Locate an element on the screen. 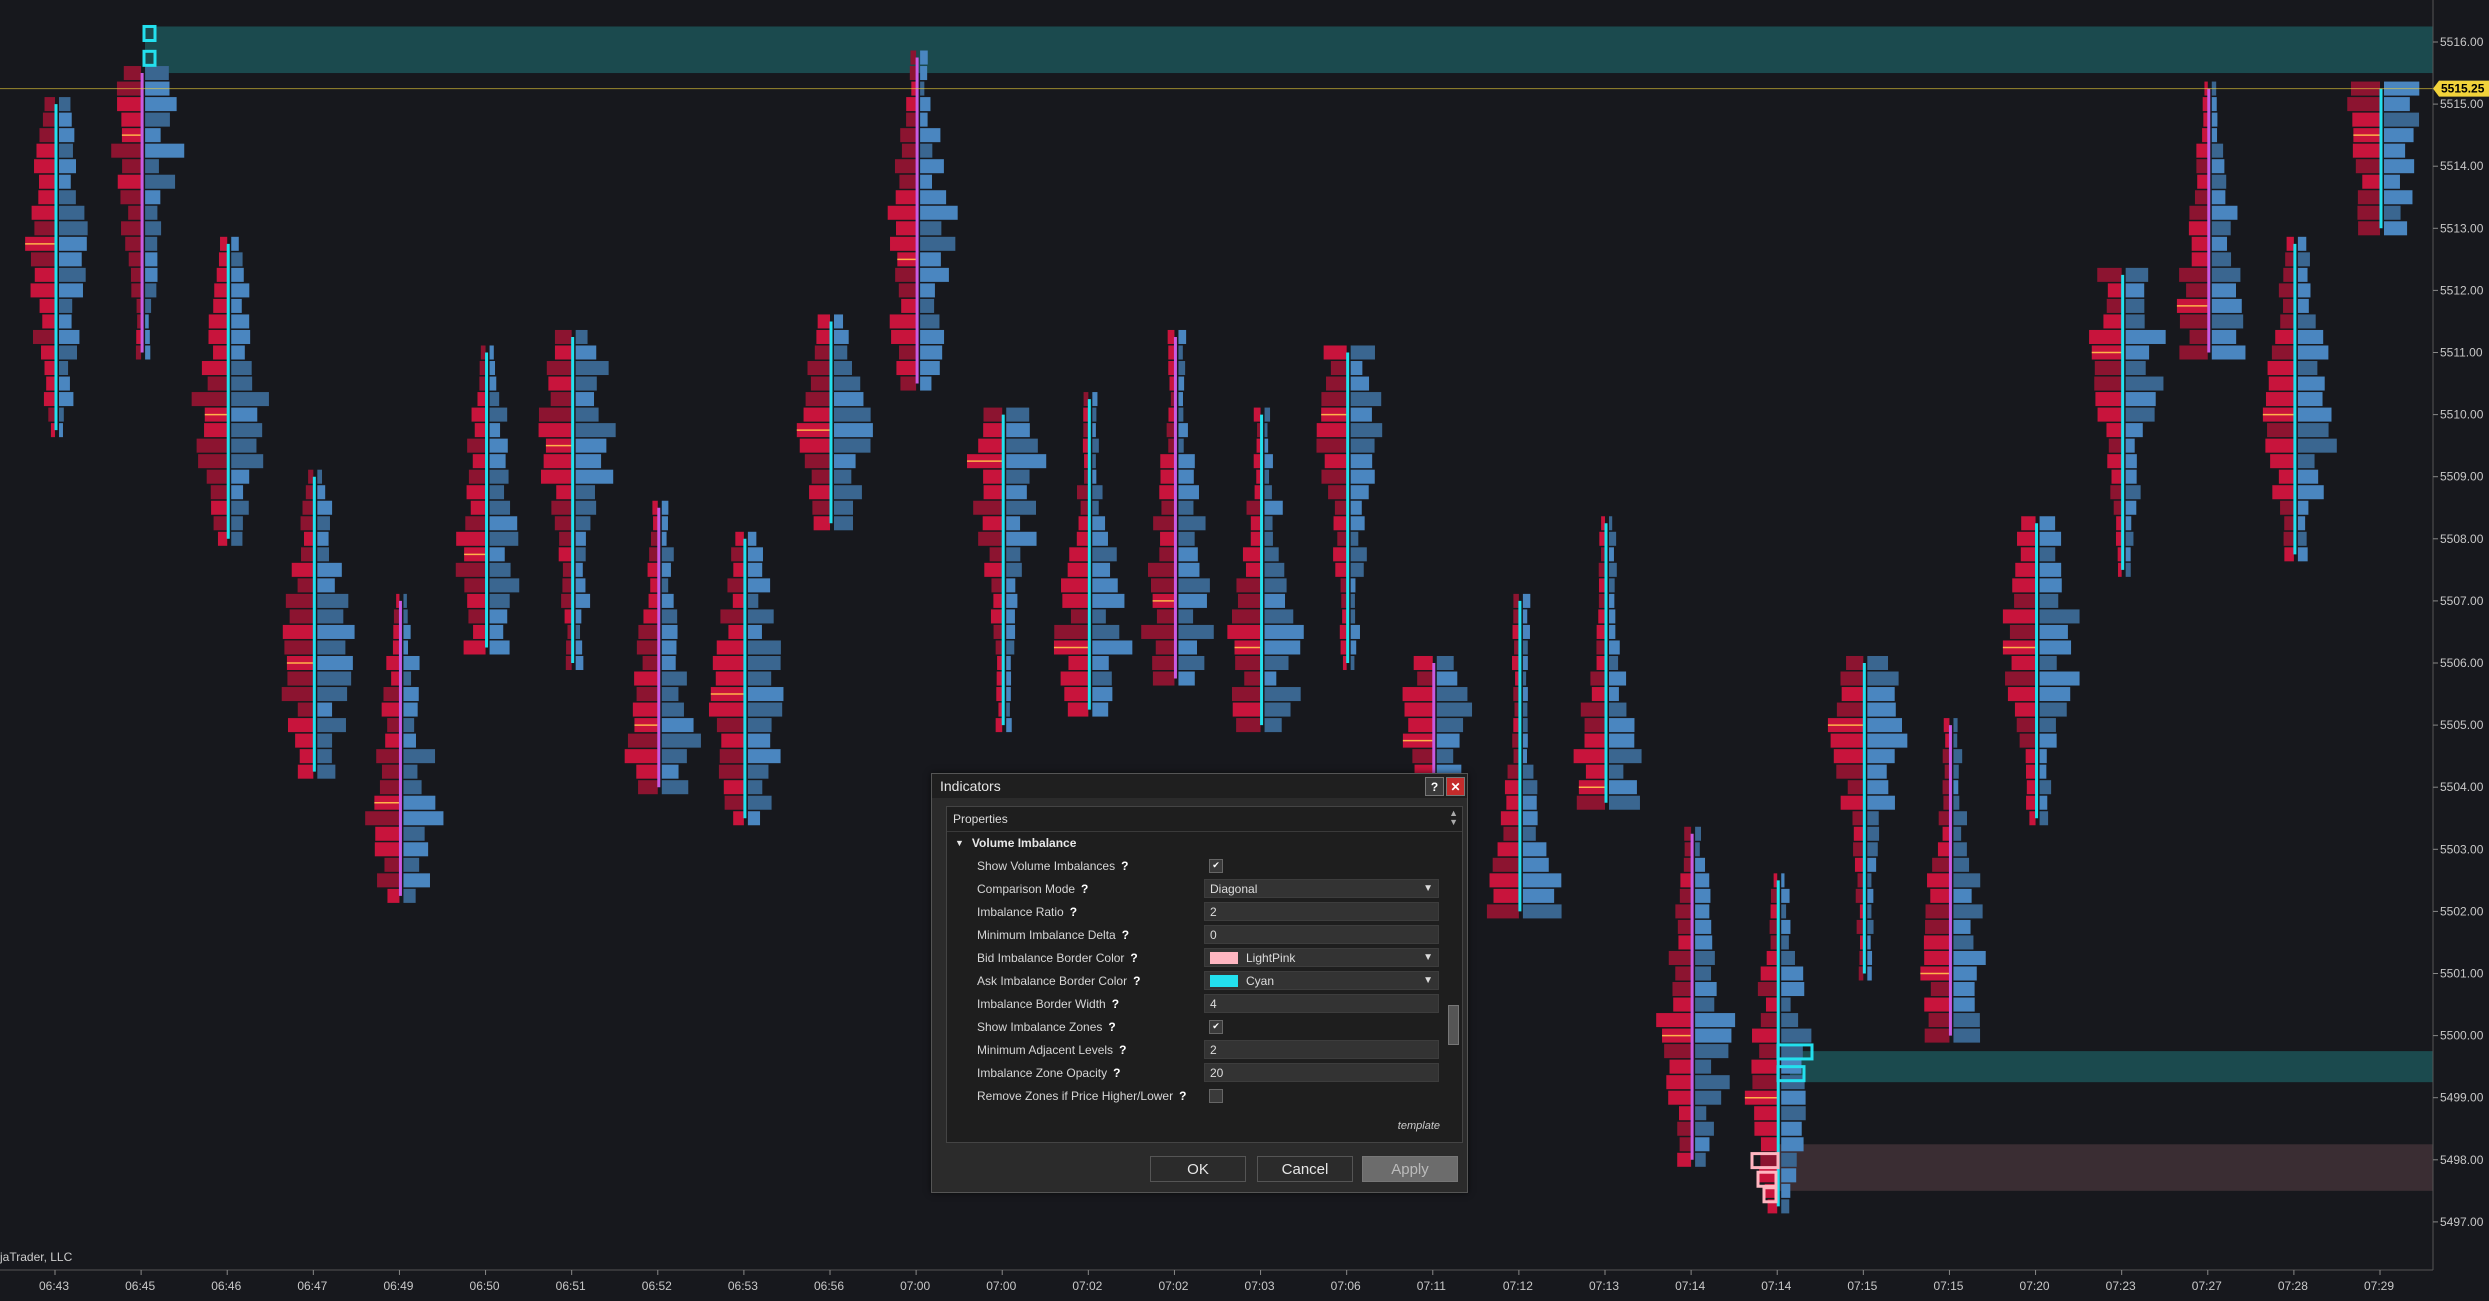 The image size is (2489, 1301). comparison-mode-select: Diagonal ▼ is located at coordinates (1321, 888).